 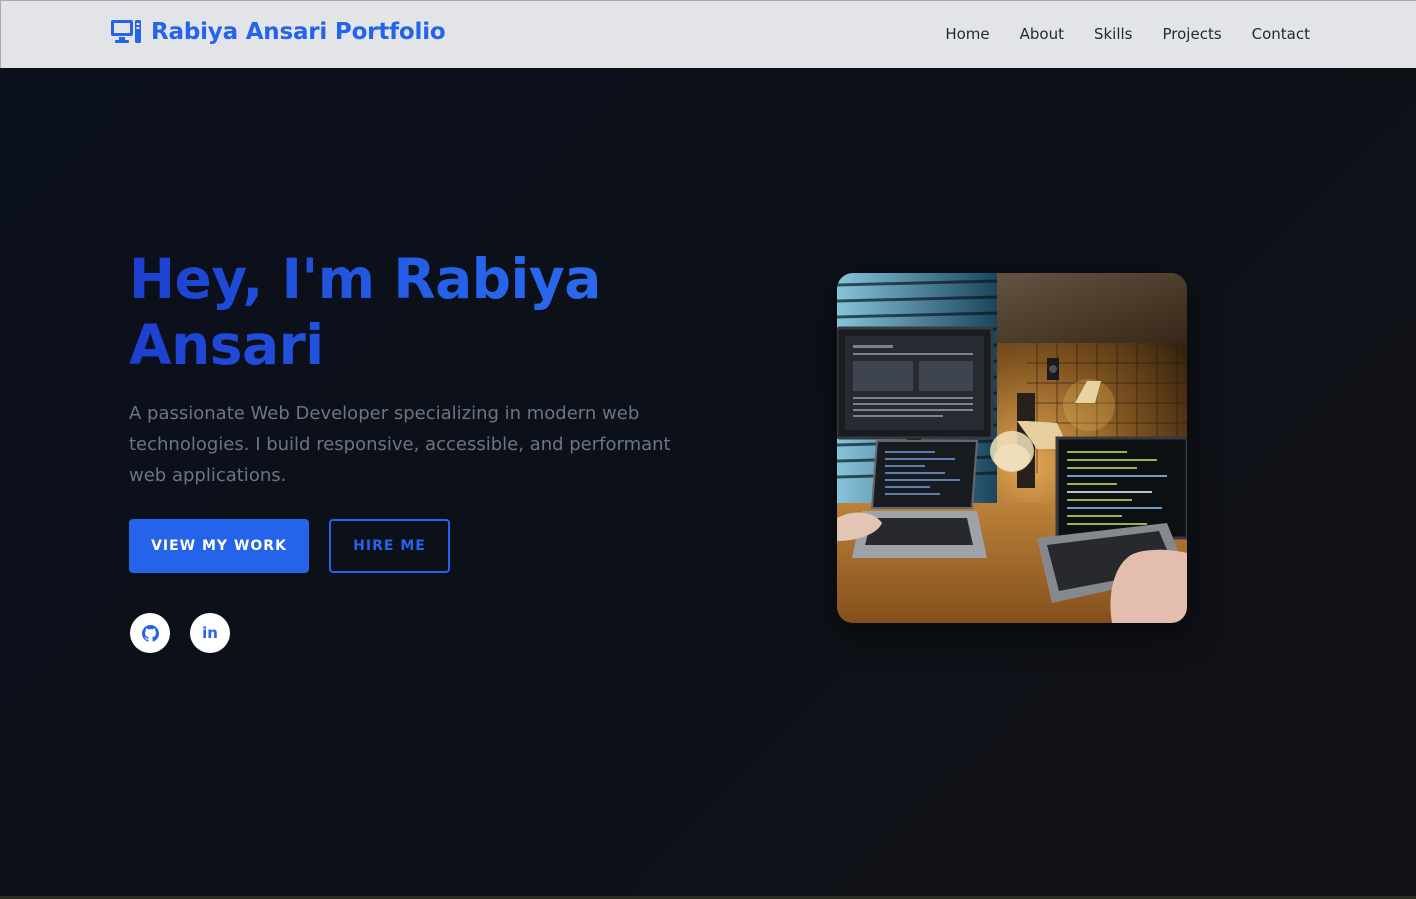 What do you see at coordinates (1281, 34) in the screenshot?
I see `nav-link-contact: Contact` at bounding box center [1281, 34].